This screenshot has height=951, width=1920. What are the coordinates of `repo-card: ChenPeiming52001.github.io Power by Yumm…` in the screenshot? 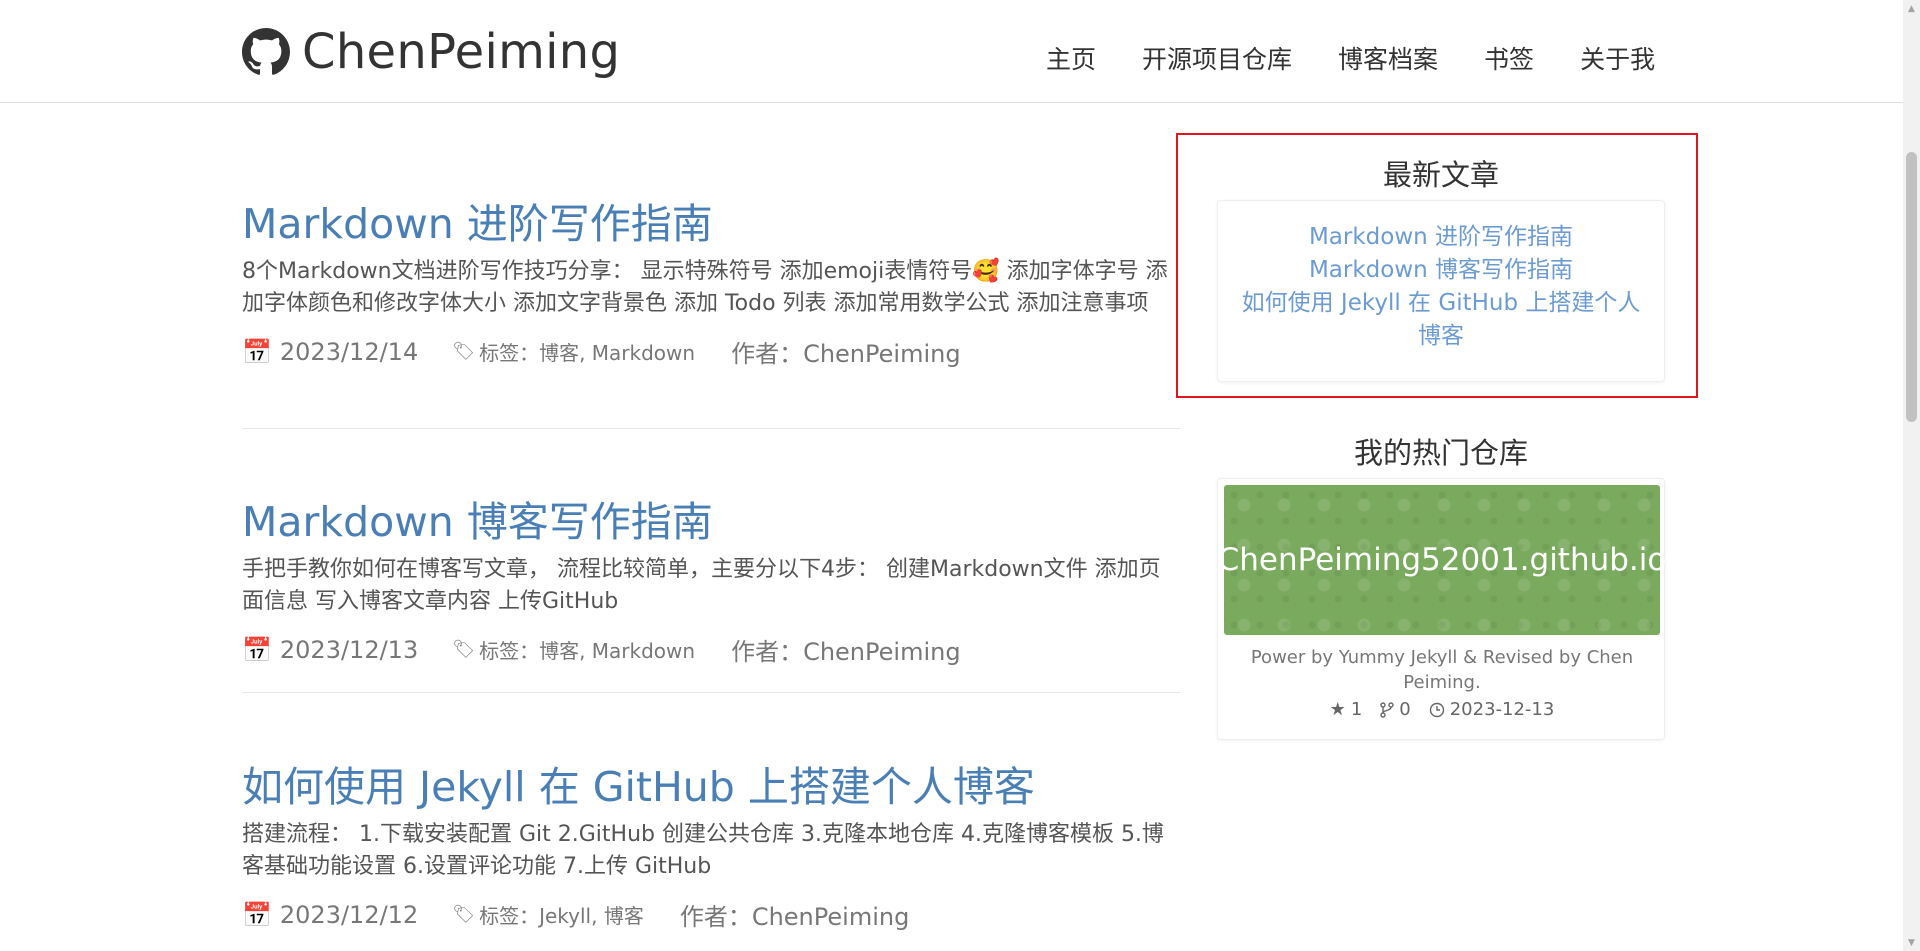 It's located at (1441, 609).